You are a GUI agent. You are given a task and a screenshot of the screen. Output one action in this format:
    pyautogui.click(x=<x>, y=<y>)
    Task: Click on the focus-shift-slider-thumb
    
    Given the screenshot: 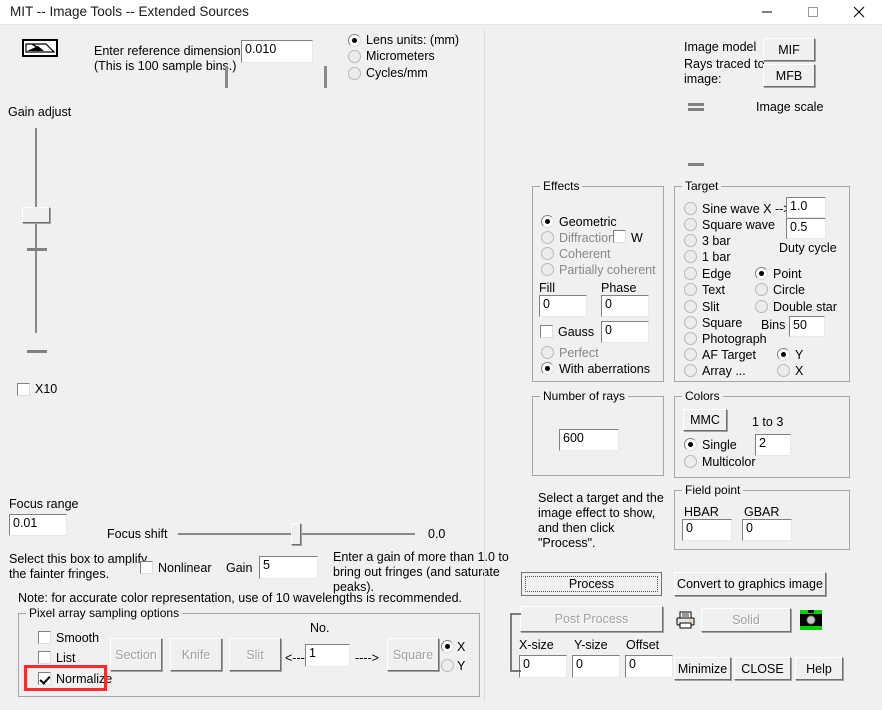 What is the action you would take?
    pyautogui.click(x=296, y=534)
    